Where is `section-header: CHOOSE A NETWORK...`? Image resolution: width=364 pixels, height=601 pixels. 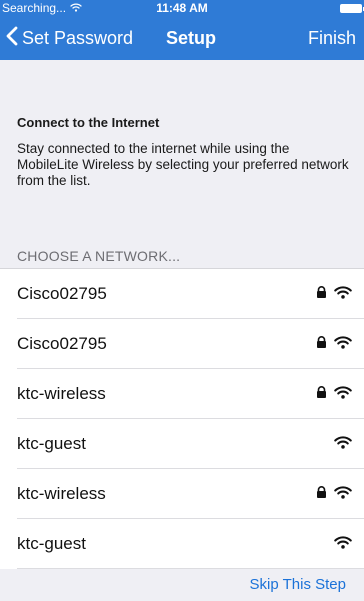
section-header: CHOOSE A NETWORK... is located at coordinates (99, 256).